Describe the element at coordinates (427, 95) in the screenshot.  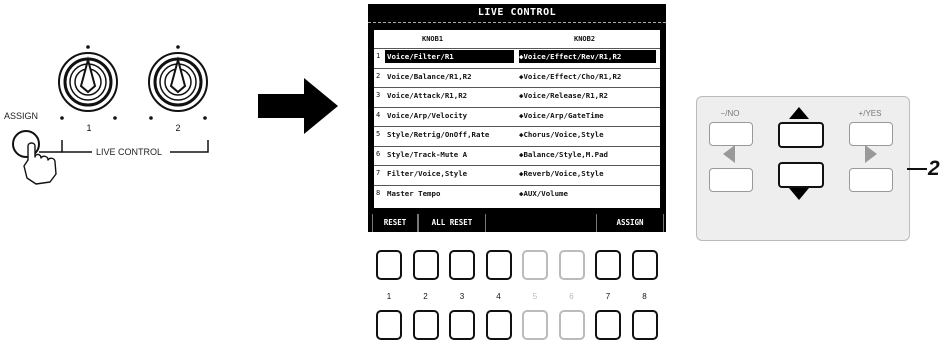
I see `knob1-assignment: Voice/Attack/R1,R2` at that location.